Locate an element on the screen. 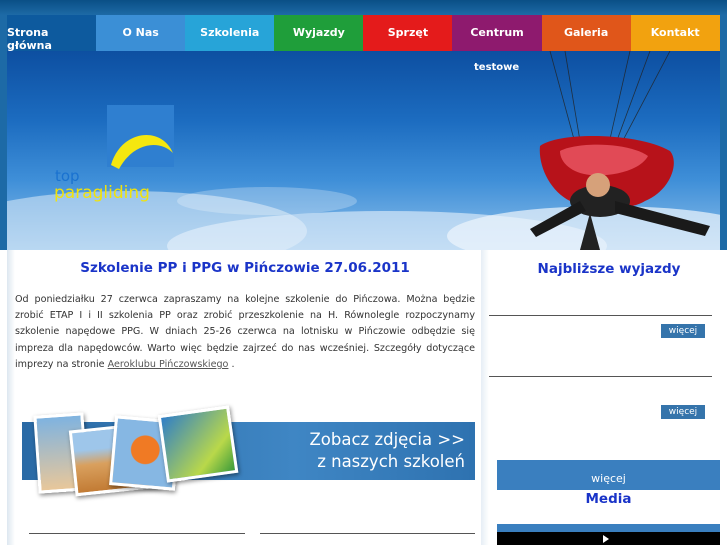 The image size is (727, 545). banner-line-1: Zobacz zdjęcia >> is located at coordinates (387, 439).